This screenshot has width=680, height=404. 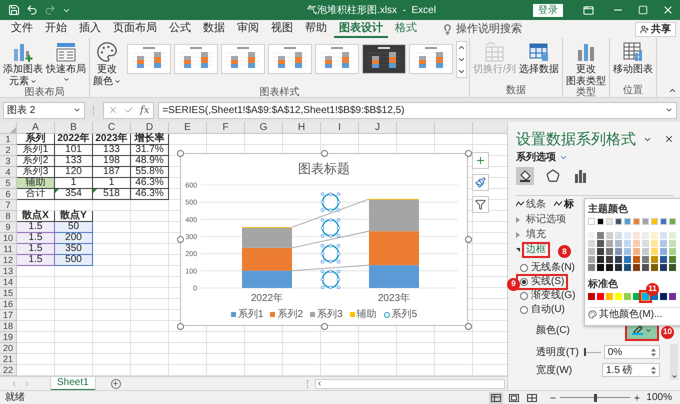 I want to click on ribbon-button: 选择数据, so click(x=539, y=58).